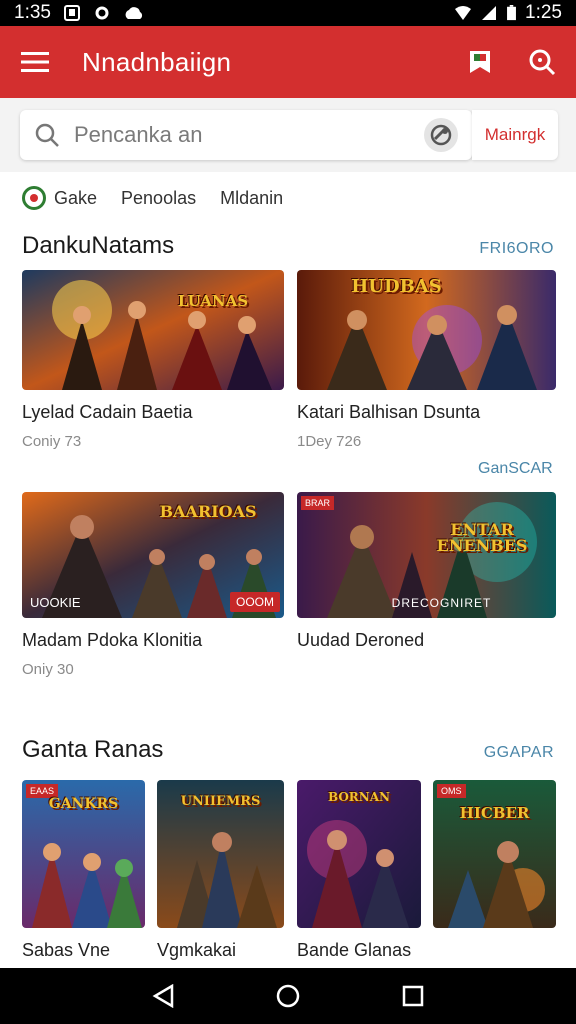 The image size is (576, 1024). I want to click on game-thumbnail: EAAS GANKRS, so click(83, 854).